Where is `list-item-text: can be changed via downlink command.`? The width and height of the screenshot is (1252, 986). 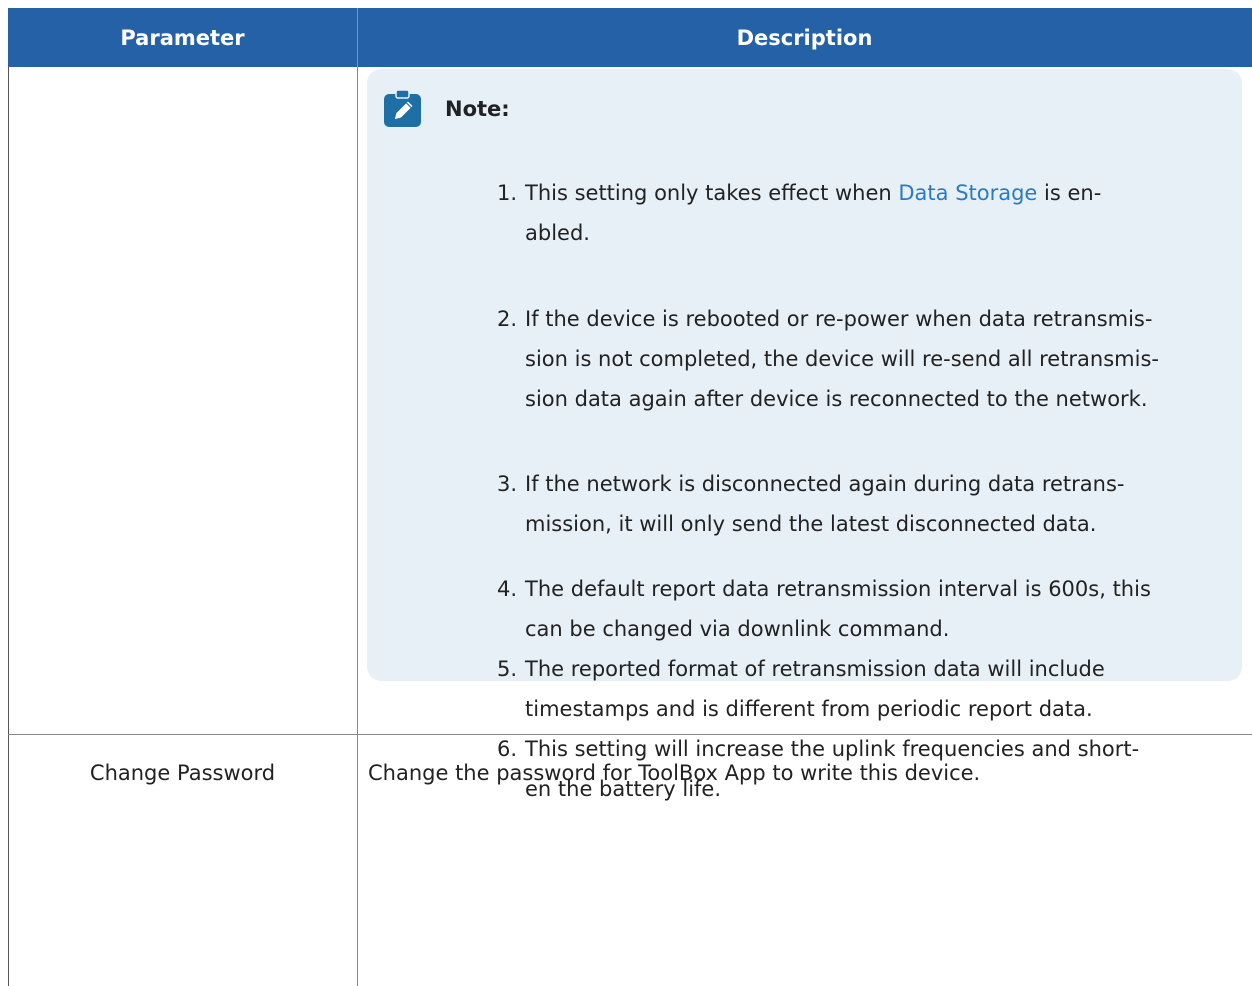
list-item-text: can be changed via downlink command. is located at coordinates (737, 629).